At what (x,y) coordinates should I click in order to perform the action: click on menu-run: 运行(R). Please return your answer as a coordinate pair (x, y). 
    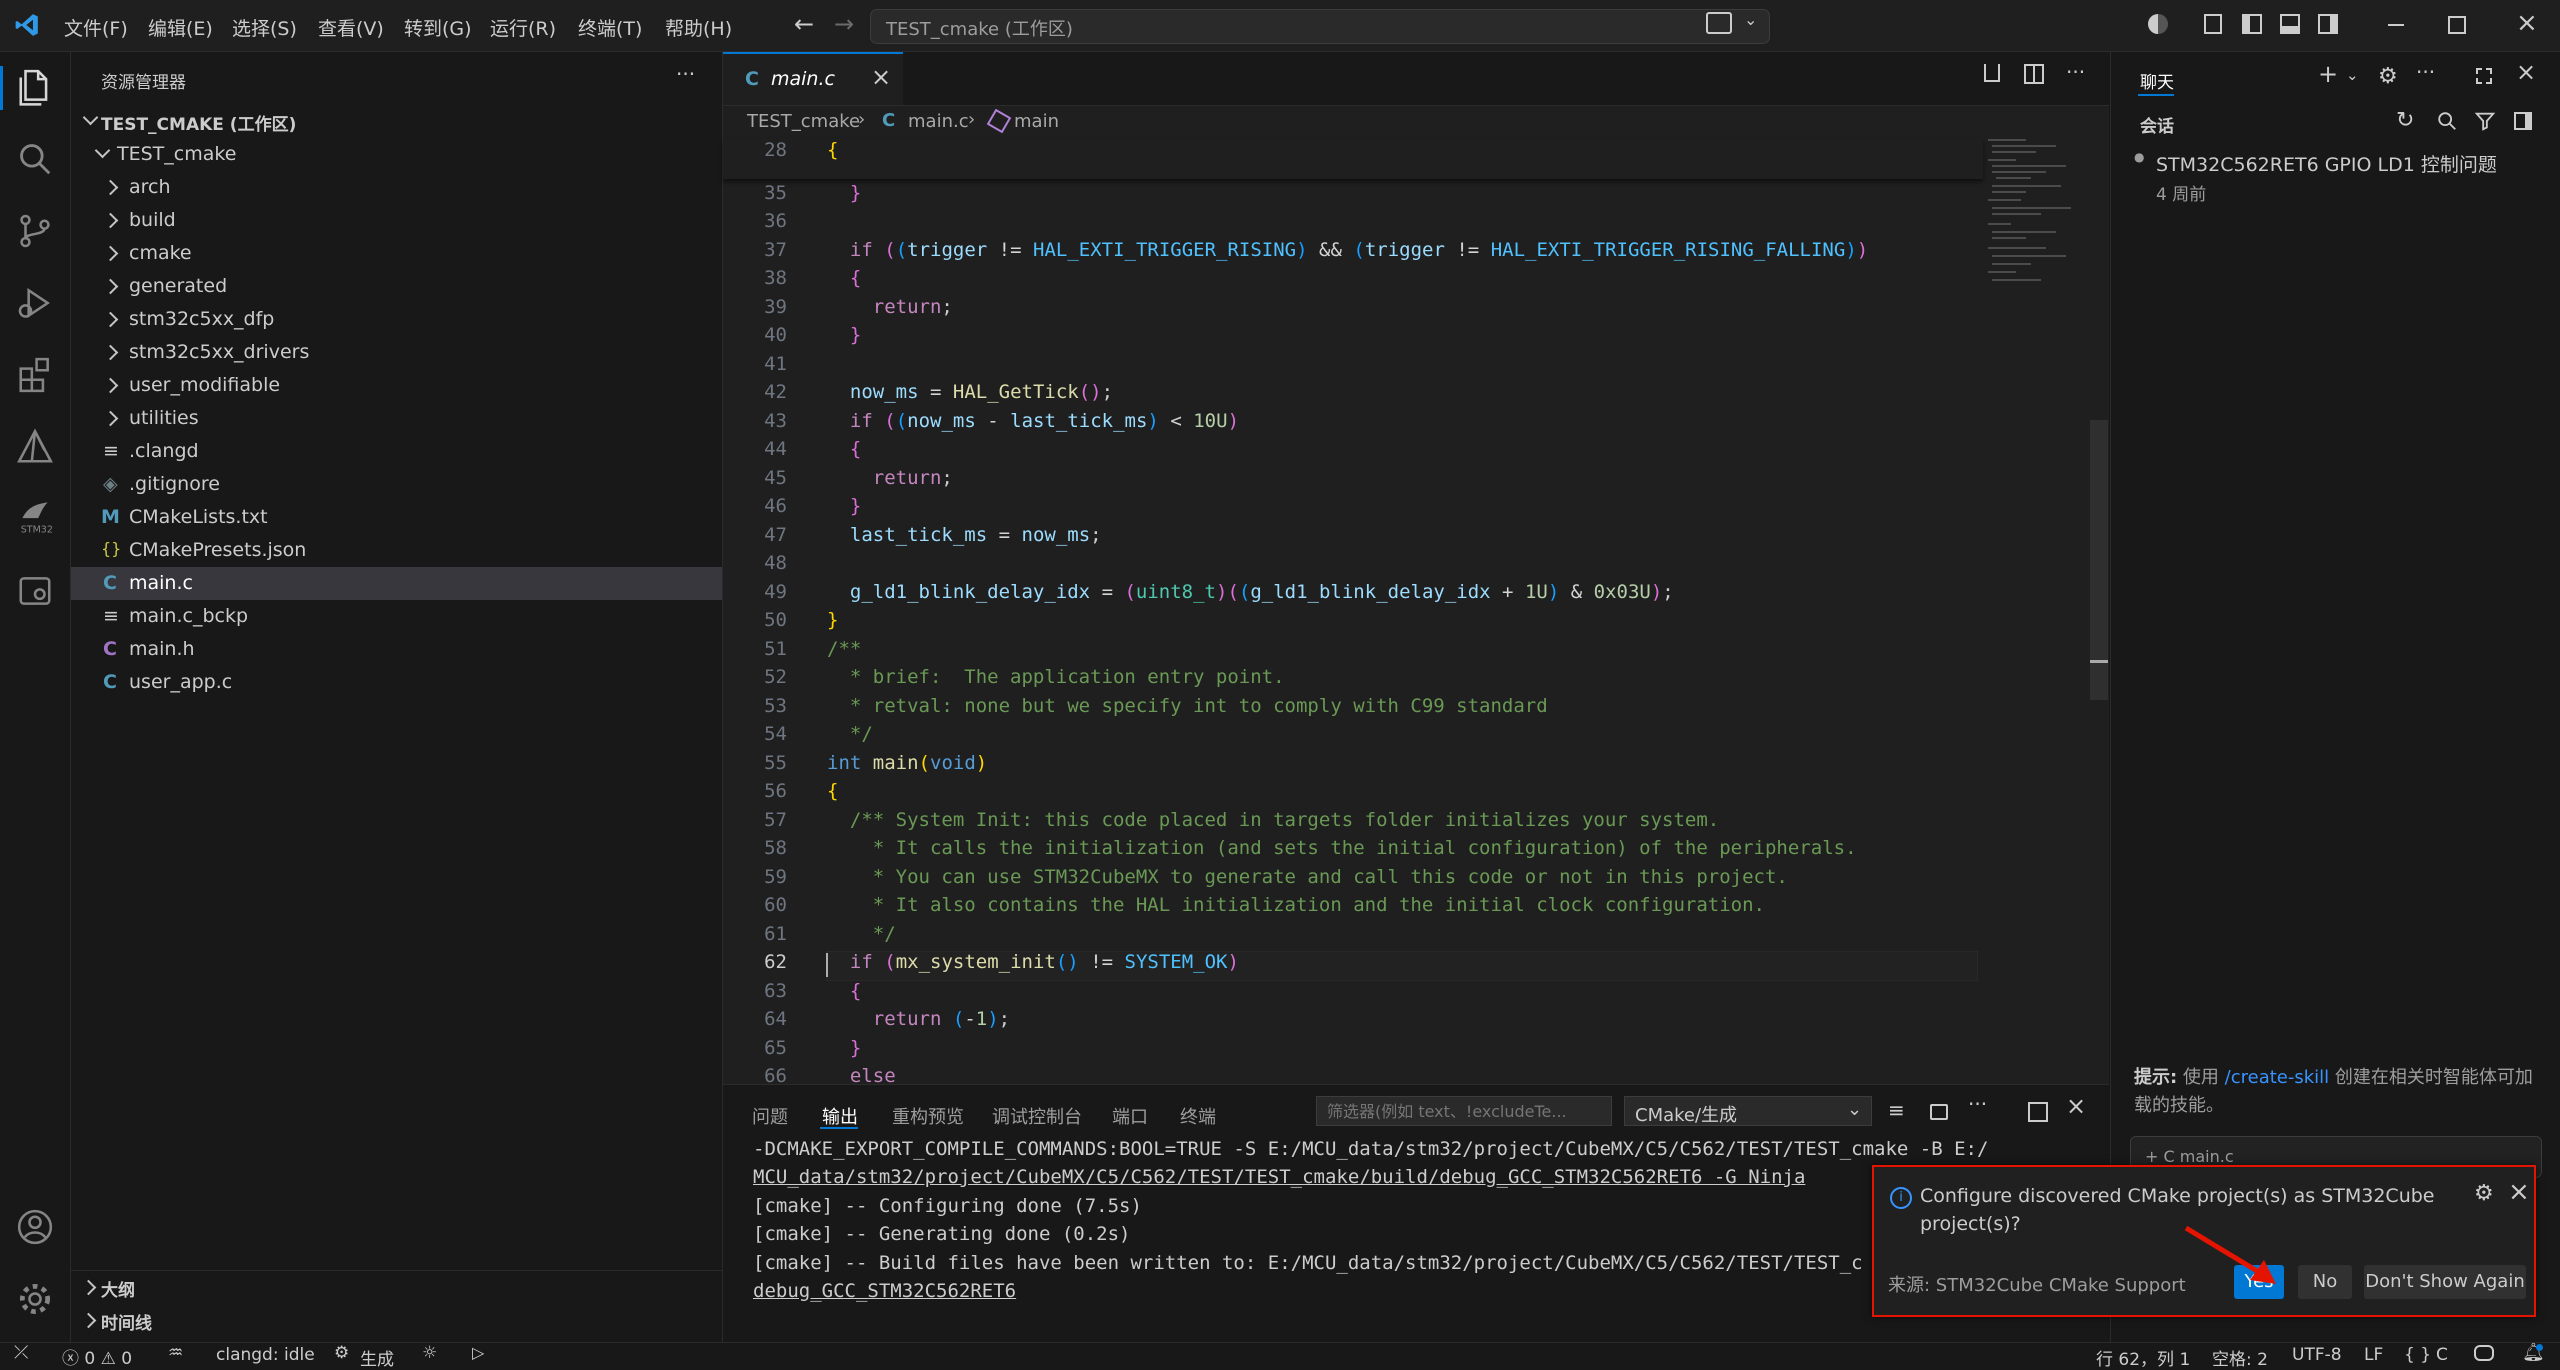
    Looking at the image, I should click on (523, 27).